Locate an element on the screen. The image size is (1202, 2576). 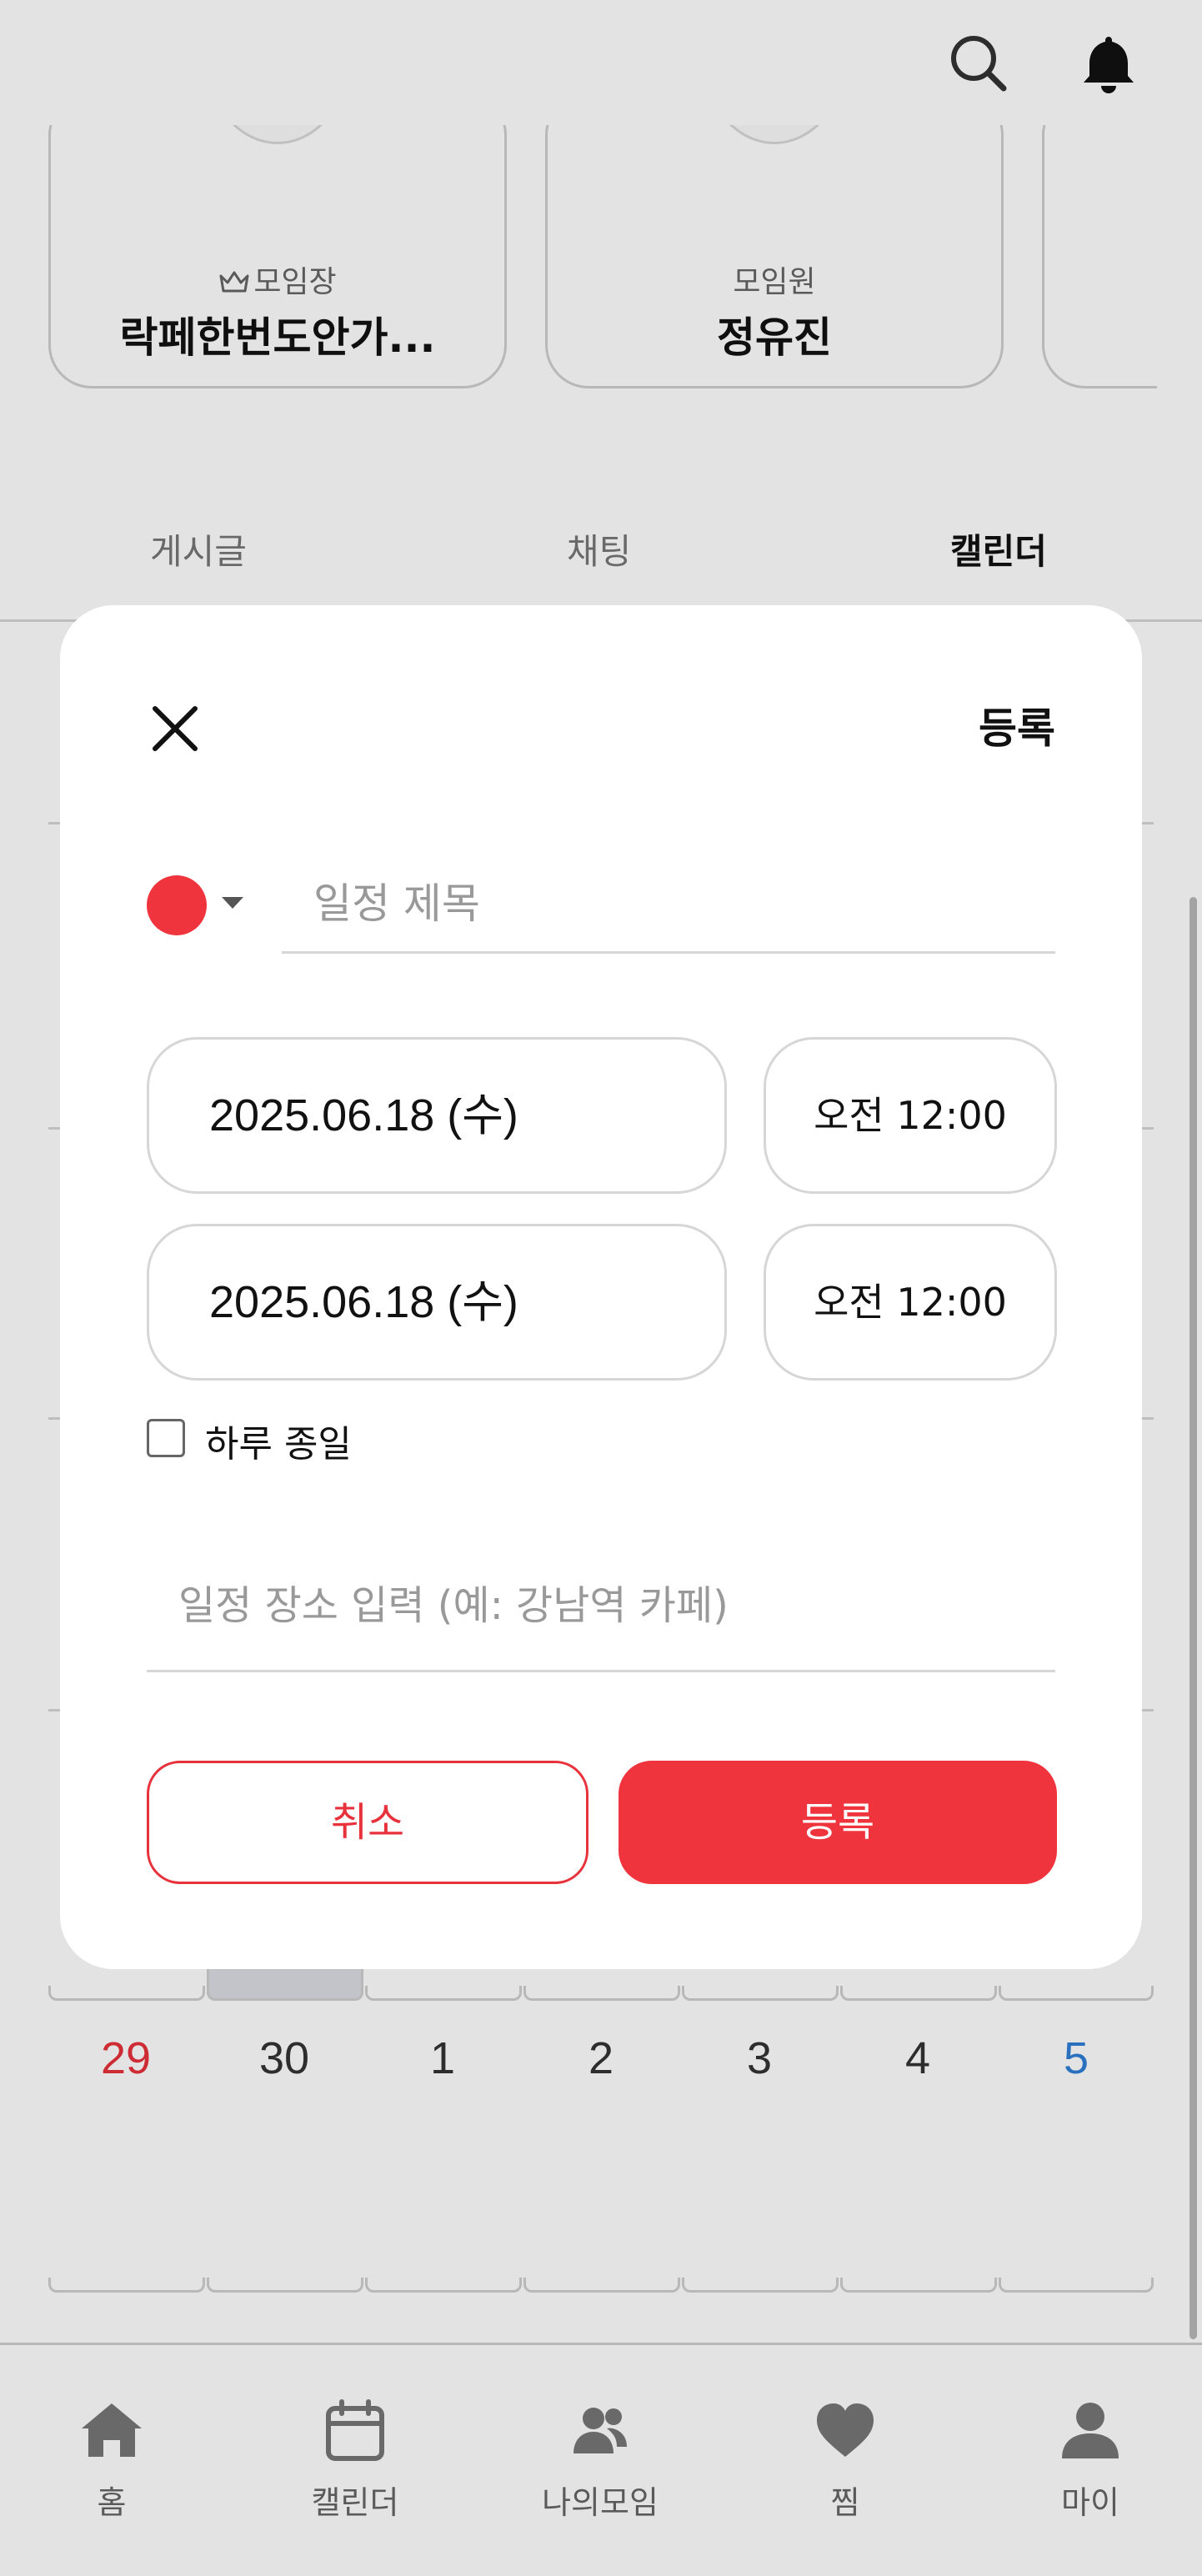
cancel-button: 취소 is located at coordinates (367, 1822).